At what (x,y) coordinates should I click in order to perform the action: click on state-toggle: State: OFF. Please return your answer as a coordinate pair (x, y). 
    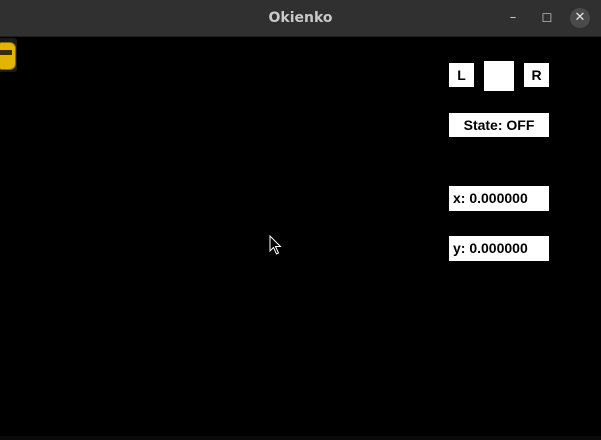
    Looking at the image, I should click on (499, 125).